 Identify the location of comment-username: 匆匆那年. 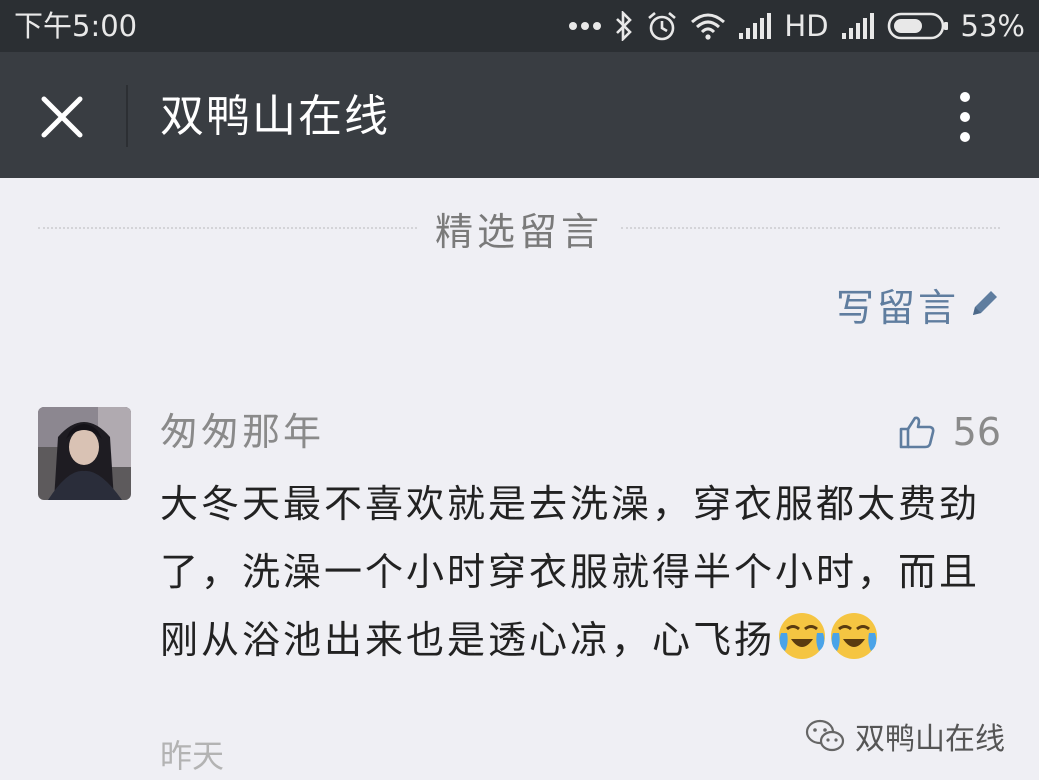
(242, 432).